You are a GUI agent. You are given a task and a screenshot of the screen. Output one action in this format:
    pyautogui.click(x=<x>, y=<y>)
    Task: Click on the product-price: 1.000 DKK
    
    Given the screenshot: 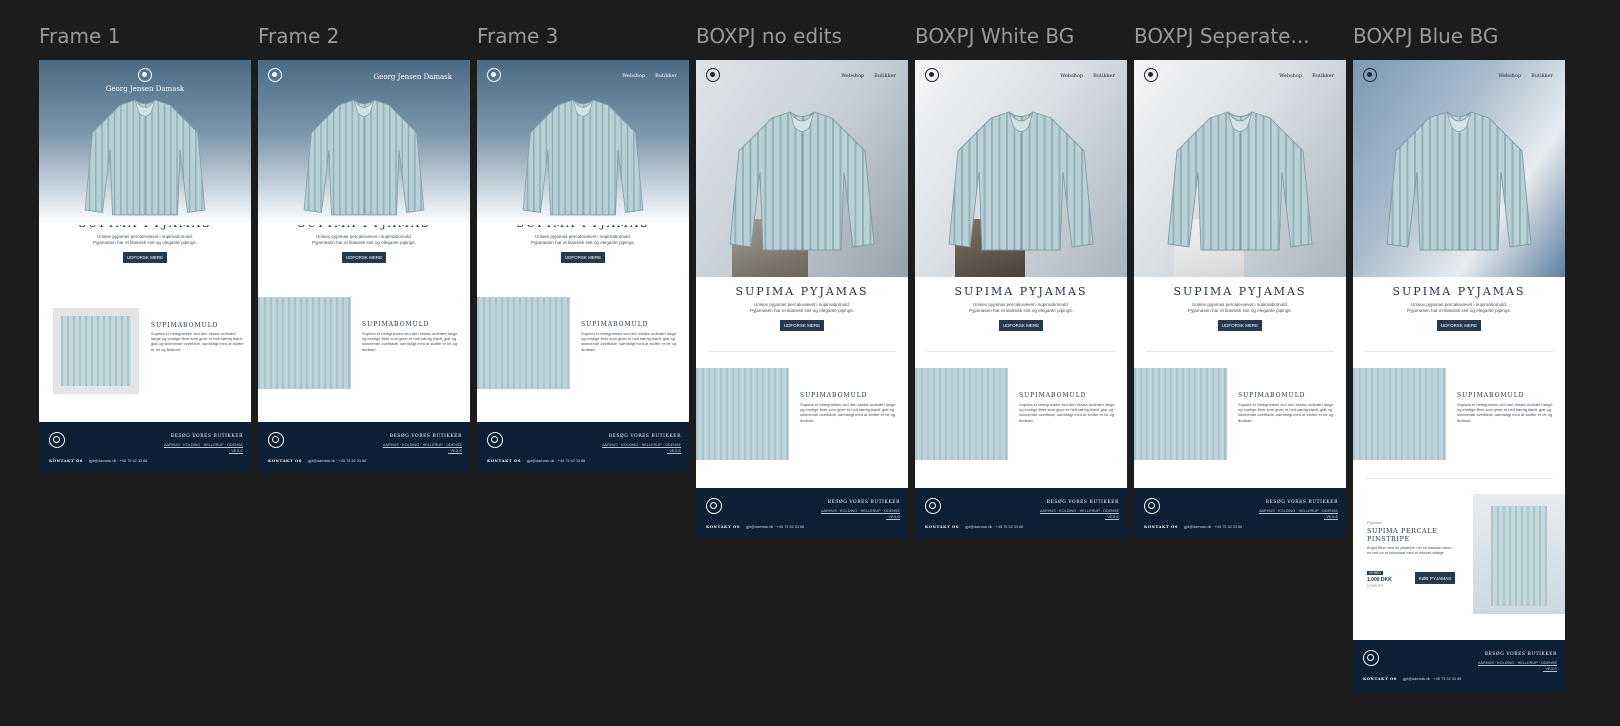 What is the action you would take?
    pyautogui.click(x=1379, y=580)
    